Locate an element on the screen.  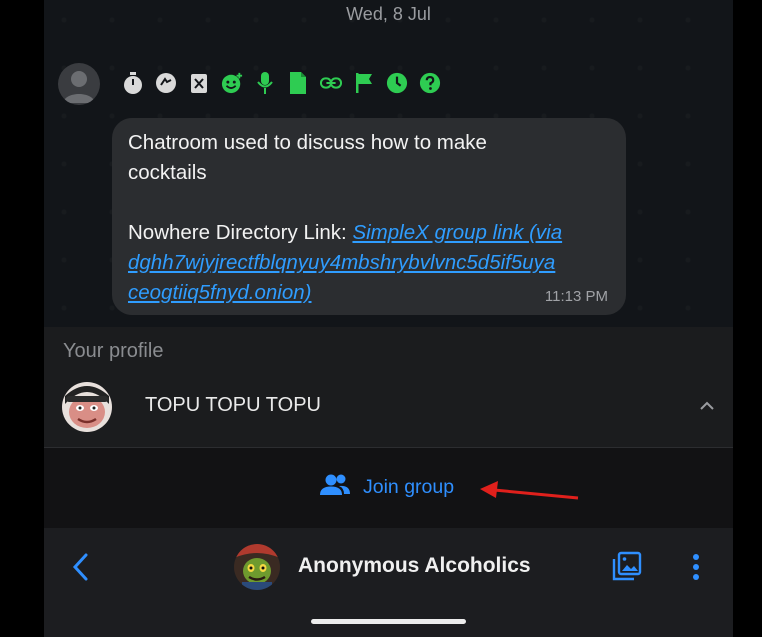
link-icon is located at coordinates (331, 83).